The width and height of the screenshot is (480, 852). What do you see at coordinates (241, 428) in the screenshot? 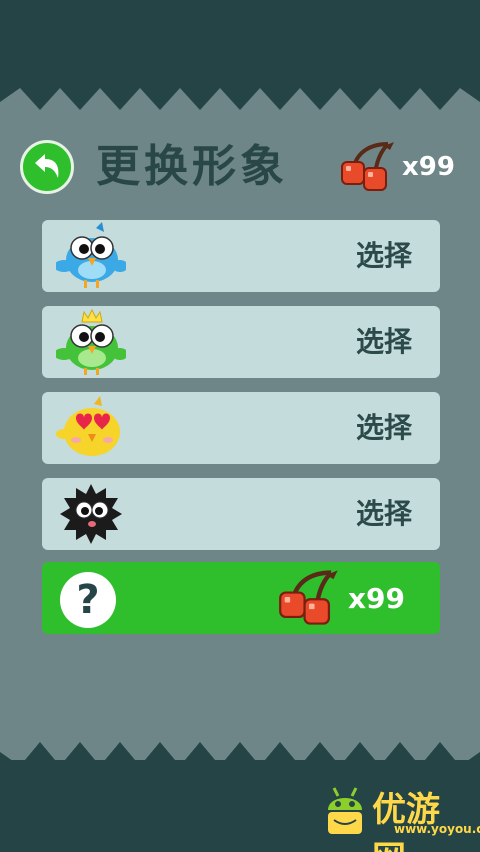
I see `character-row-yellow-chick: 选择` at bounding box center [241, 428].